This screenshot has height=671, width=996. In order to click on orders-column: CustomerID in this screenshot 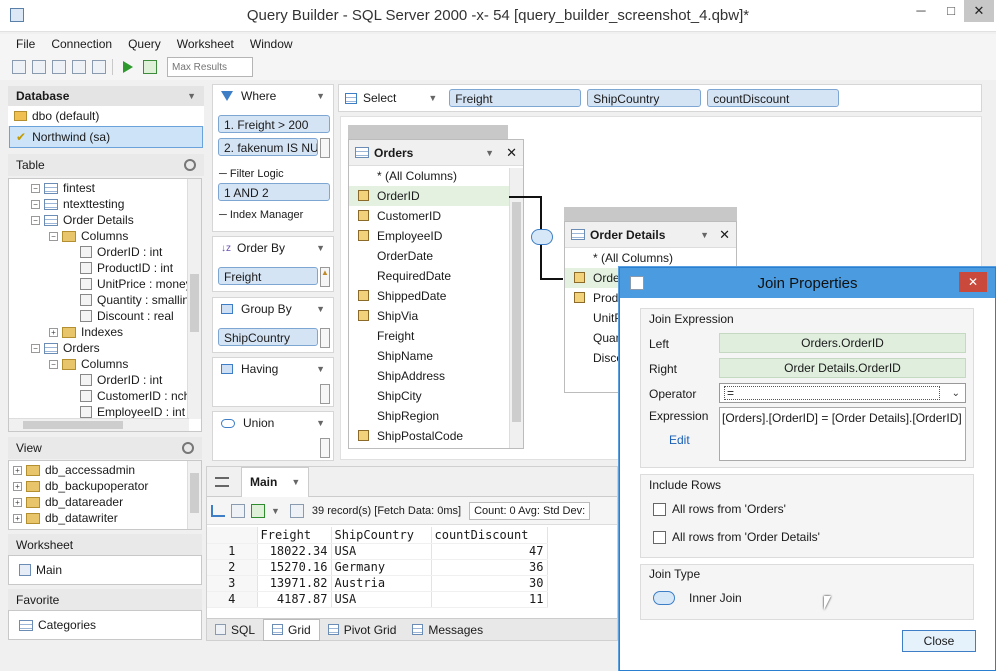, I will do `click(436, 216)`.